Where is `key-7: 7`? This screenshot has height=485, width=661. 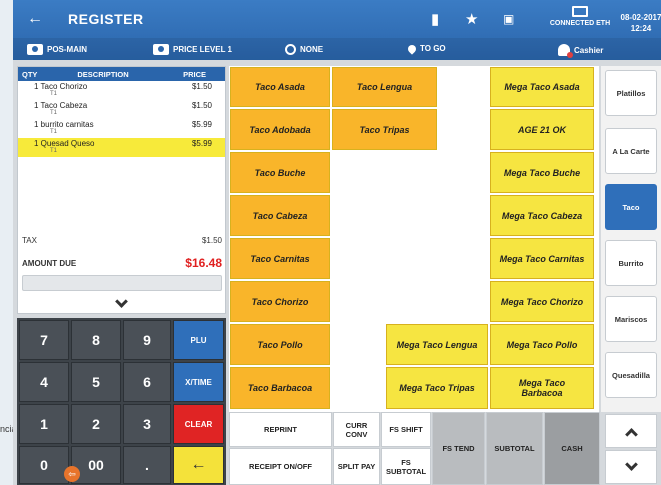 key-7: 7 is located at coordinates (44, 340).